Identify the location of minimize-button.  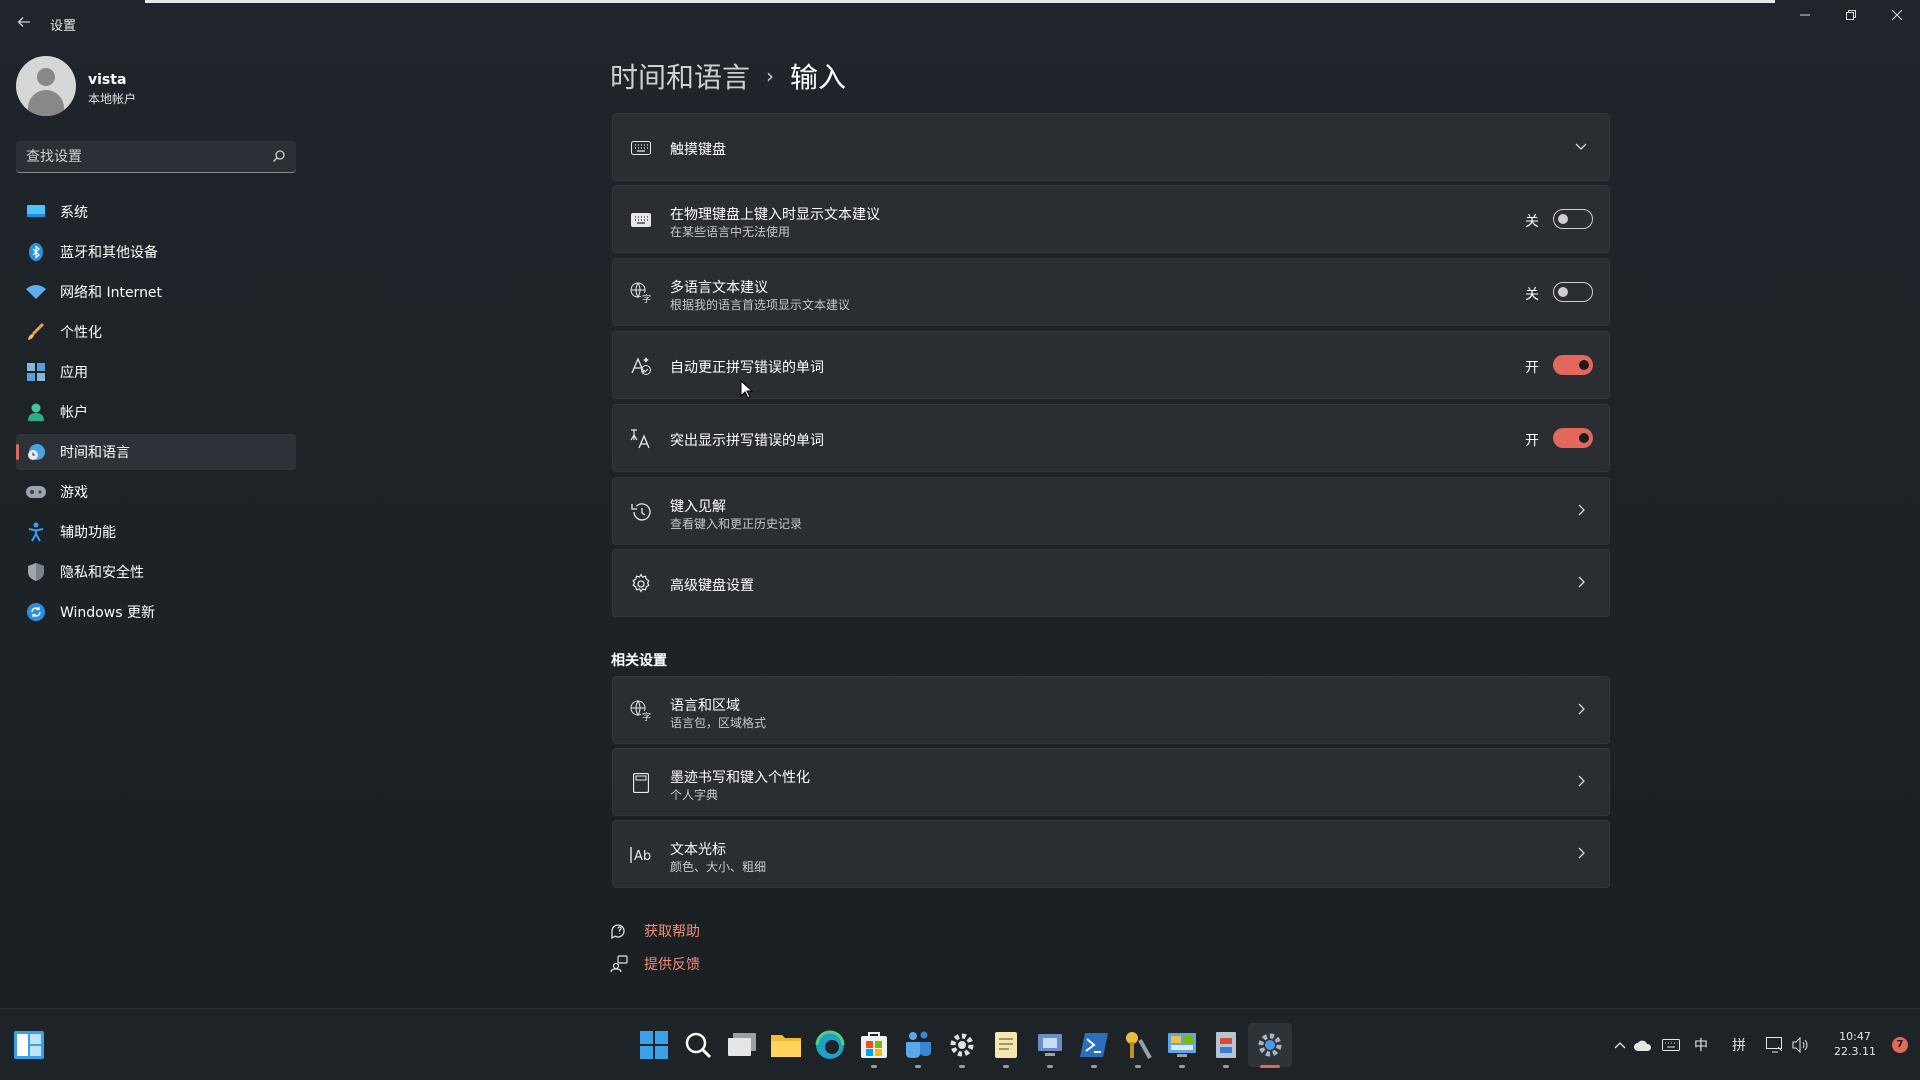
(1805, 17).